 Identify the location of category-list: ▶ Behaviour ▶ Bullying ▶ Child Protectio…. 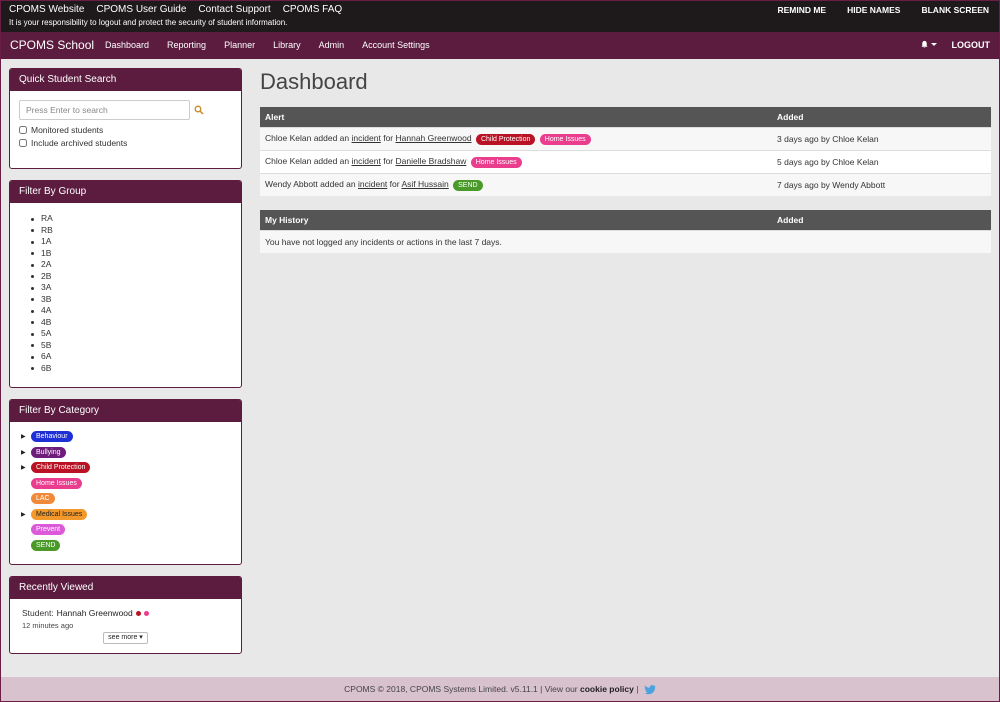
(125, 491).